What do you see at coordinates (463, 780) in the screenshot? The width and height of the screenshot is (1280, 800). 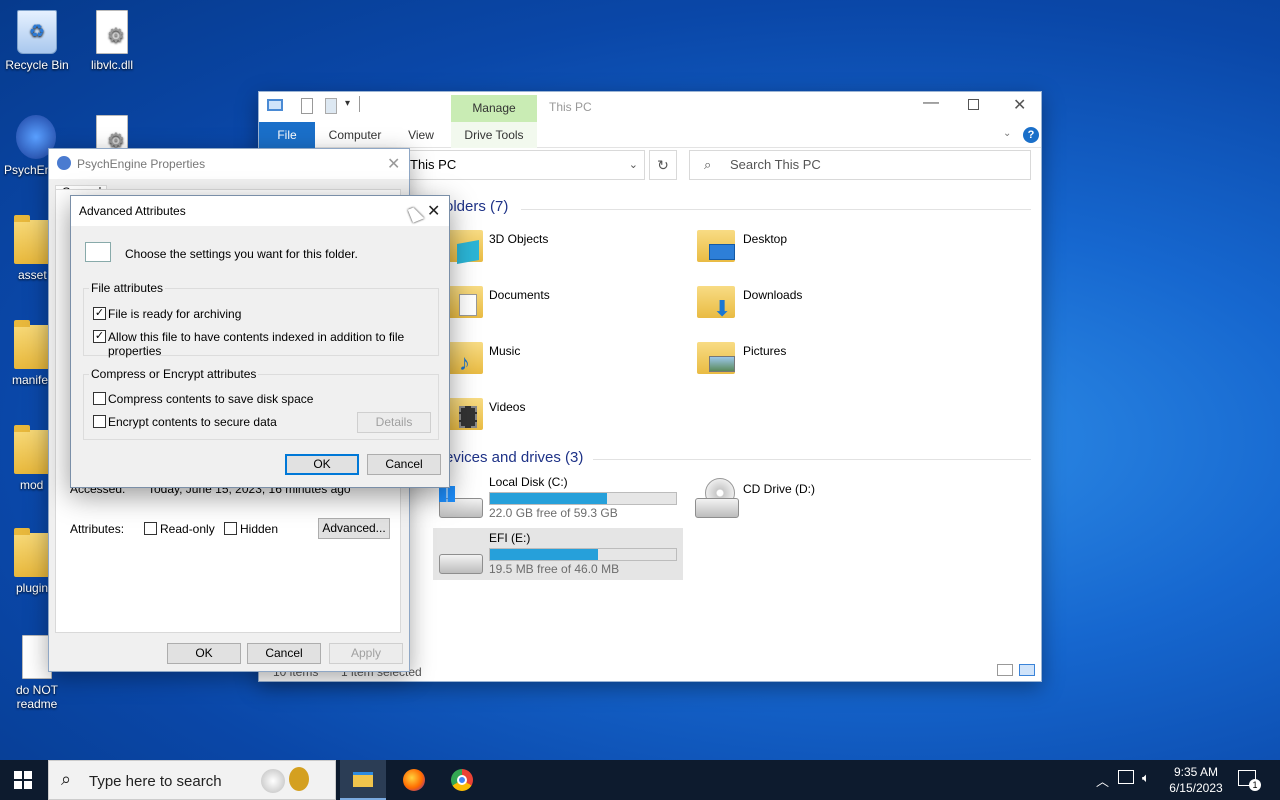 I see `taskbar-chrome` at bounding box center [463, 780].